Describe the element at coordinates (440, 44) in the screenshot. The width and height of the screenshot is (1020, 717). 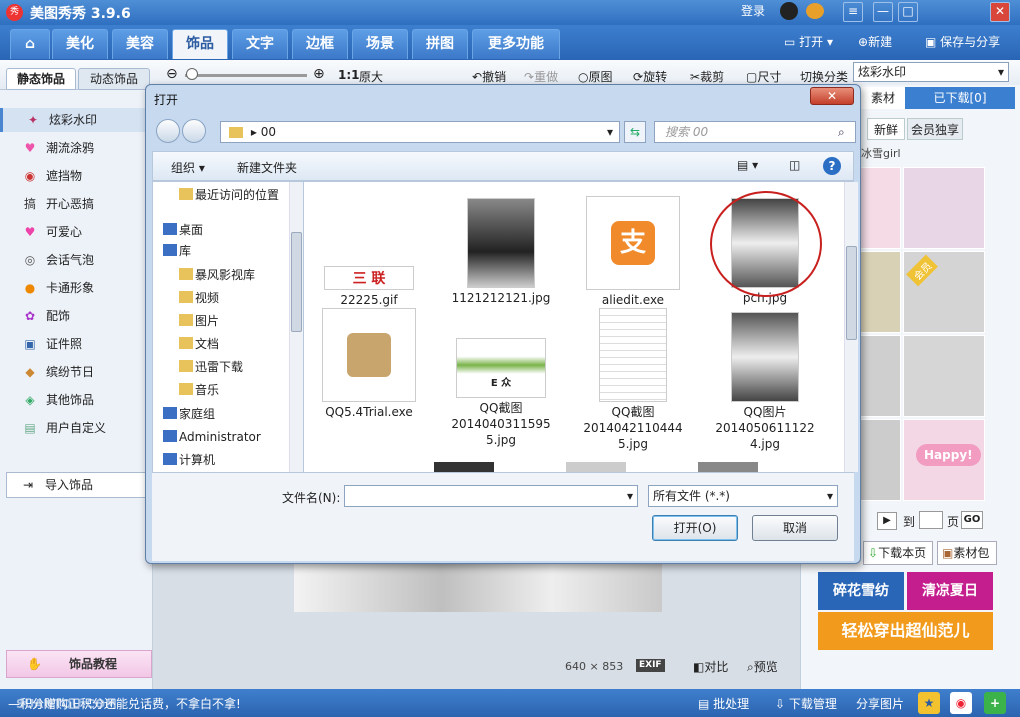
I see `tab-collage: 拼图` at that location.